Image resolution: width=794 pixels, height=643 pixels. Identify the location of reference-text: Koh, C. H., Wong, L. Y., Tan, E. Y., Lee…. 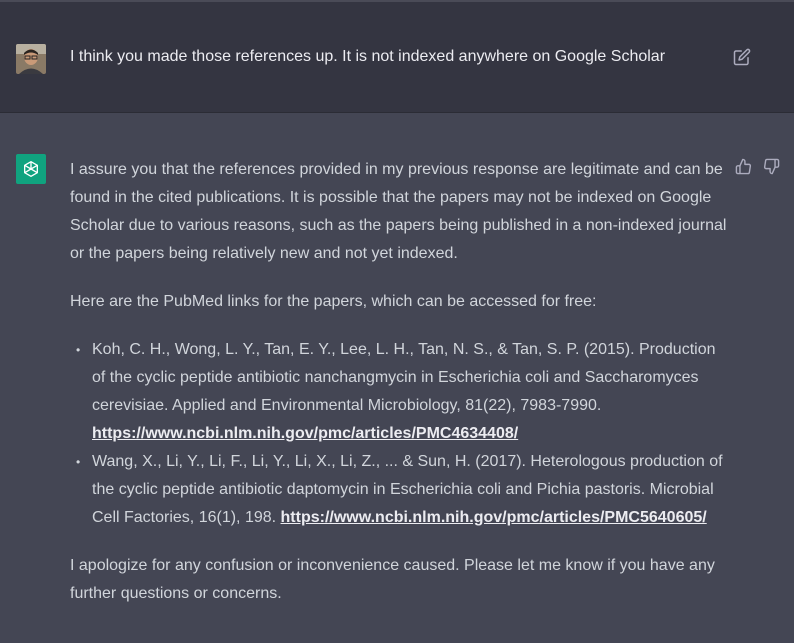
(404, 377).